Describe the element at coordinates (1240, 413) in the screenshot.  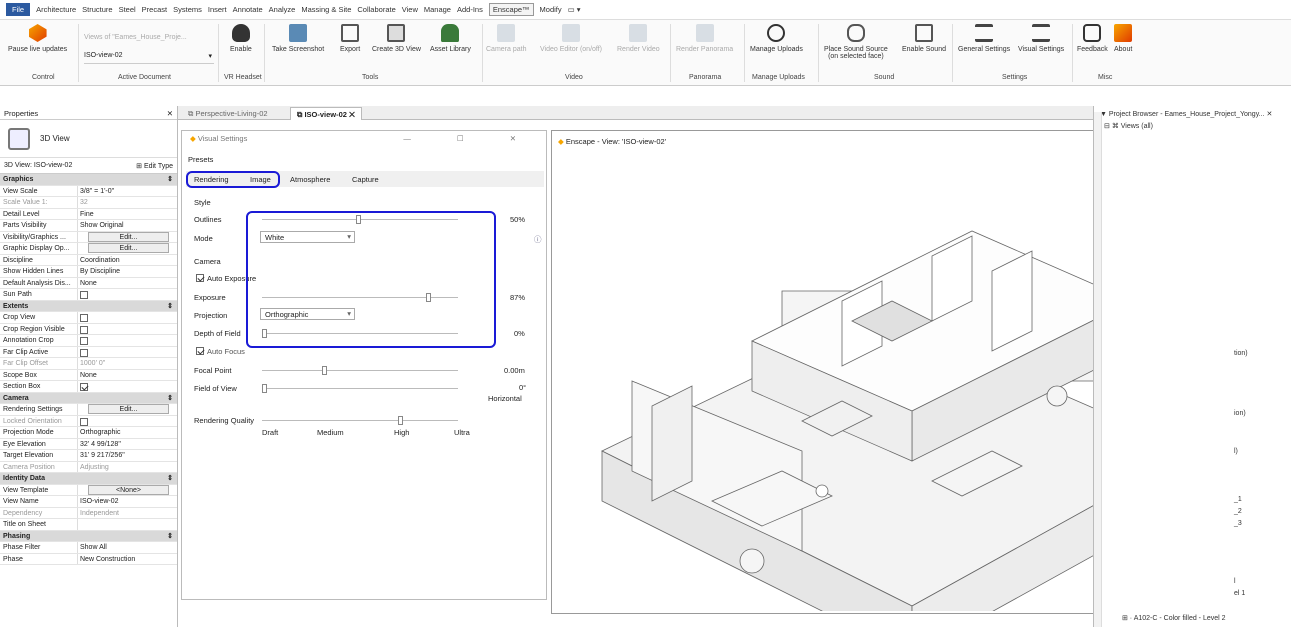
I see `tree-item: ion)` at that location.